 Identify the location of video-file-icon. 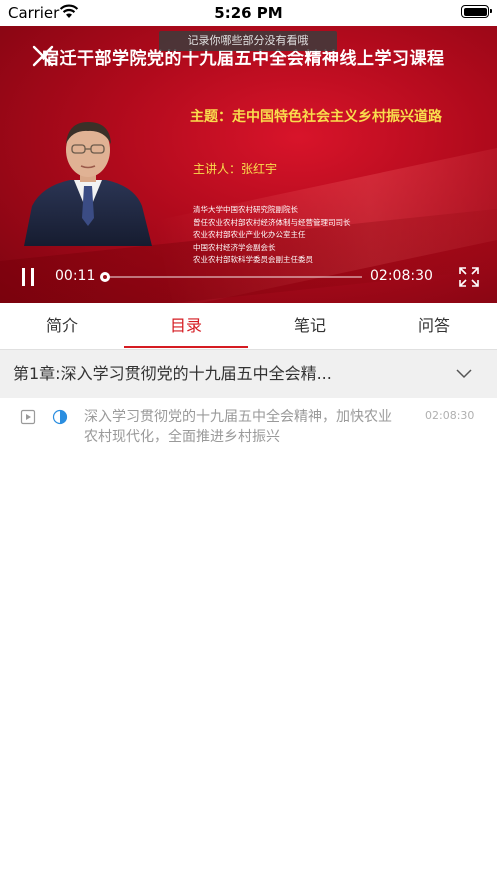
(28, 417).